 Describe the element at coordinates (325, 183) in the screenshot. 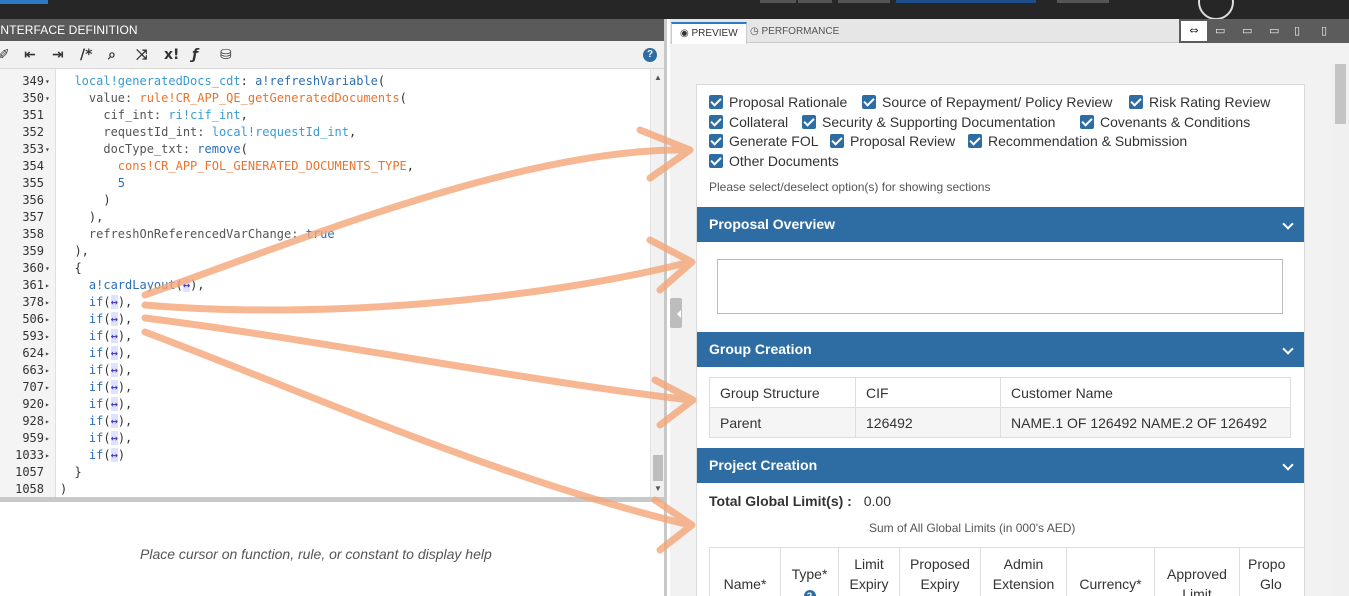

I see `code-line: 355 5` at that location.